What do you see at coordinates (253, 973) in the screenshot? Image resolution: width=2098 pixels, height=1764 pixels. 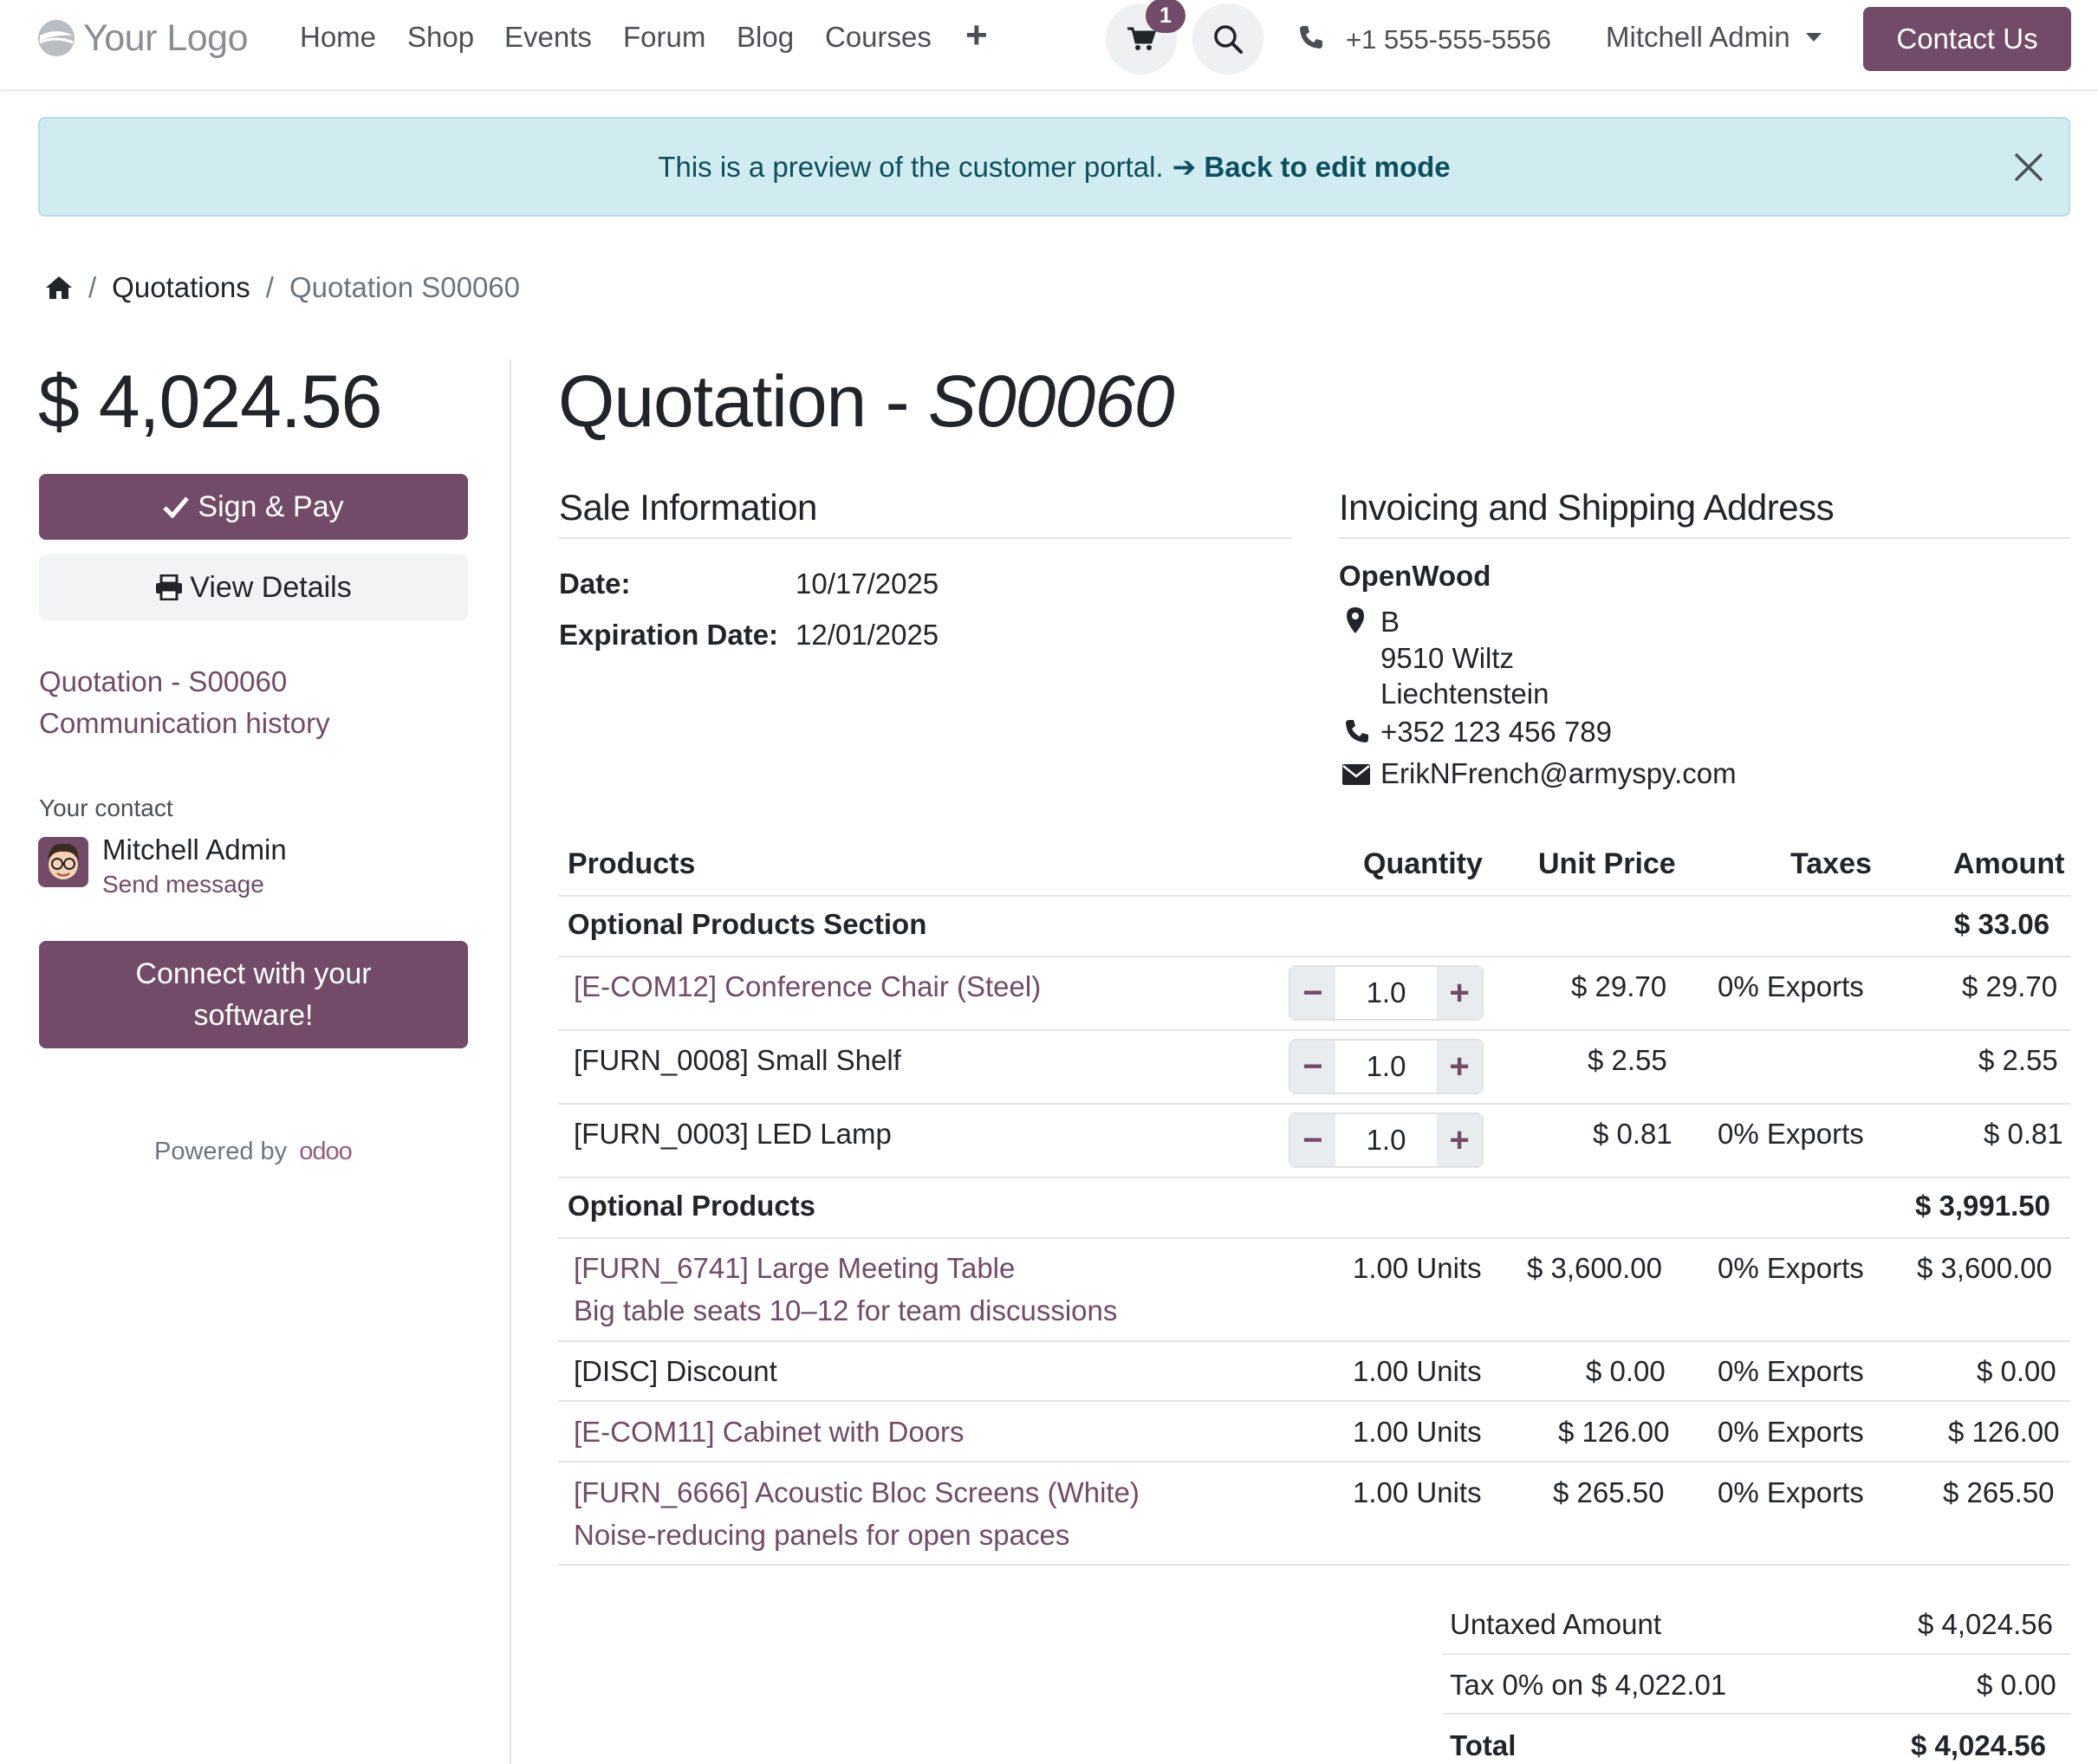 I see `connect-software-line1: Connect with your` at bounding box center [253, 973].